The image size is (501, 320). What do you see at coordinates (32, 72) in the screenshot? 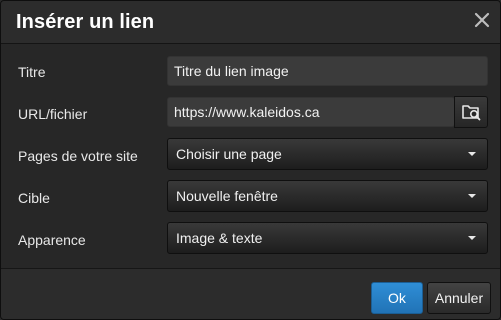
I see `title-label: Titre` at bounding box center [32, 72].